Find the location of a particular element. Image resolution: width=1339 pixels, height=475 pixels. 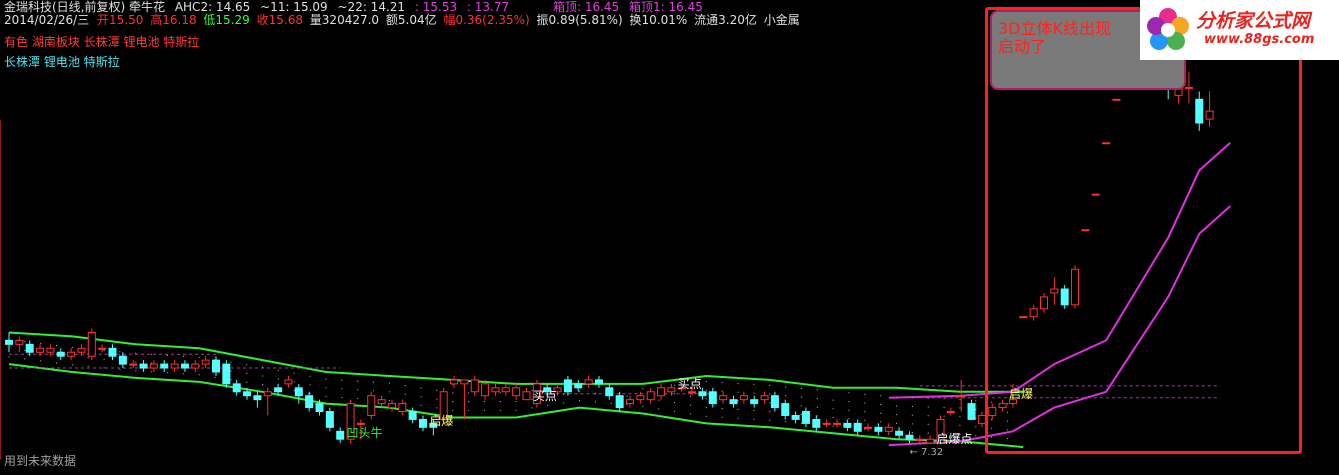

ahc2-value: AHC2: 14.65 is located at coordinates (212, 7).